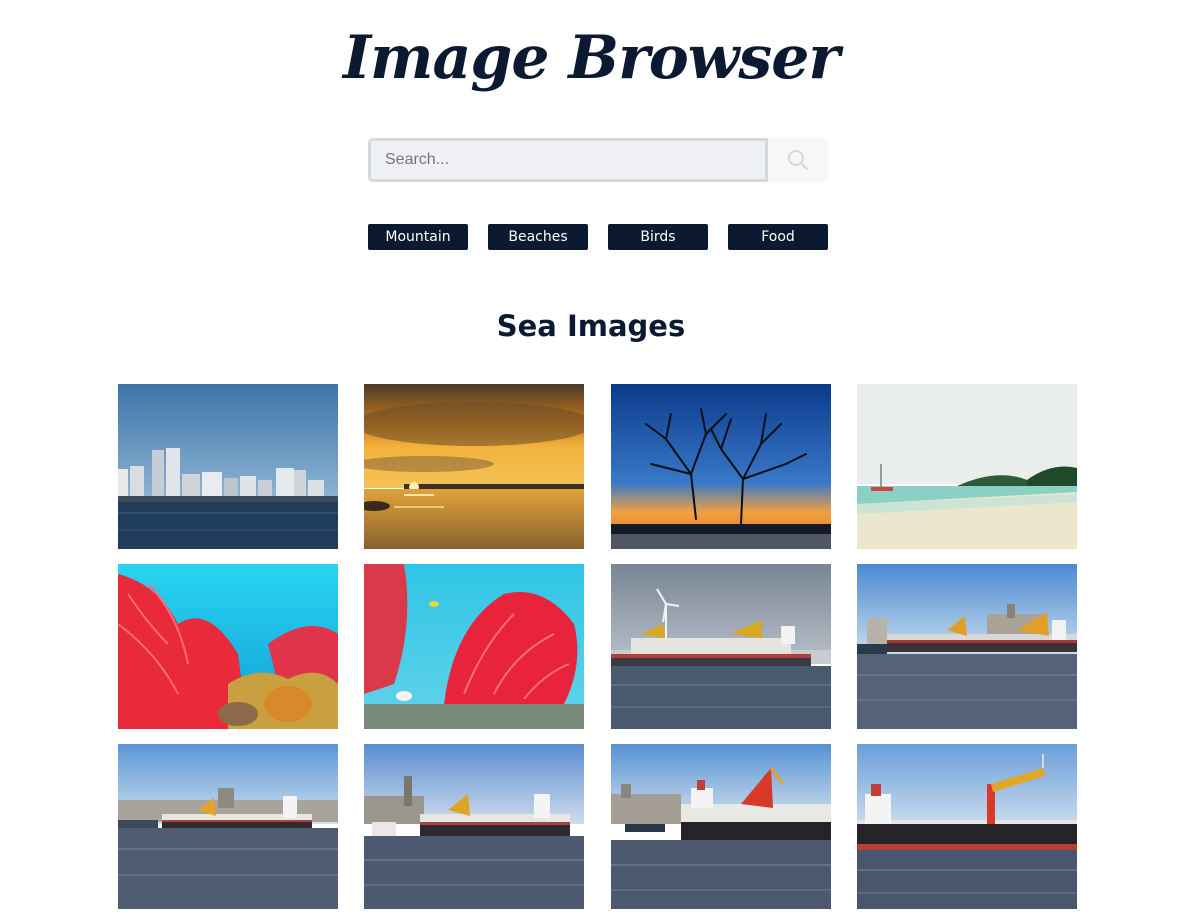  I want to click on gallery-image-red-coral, so click(228, 646).